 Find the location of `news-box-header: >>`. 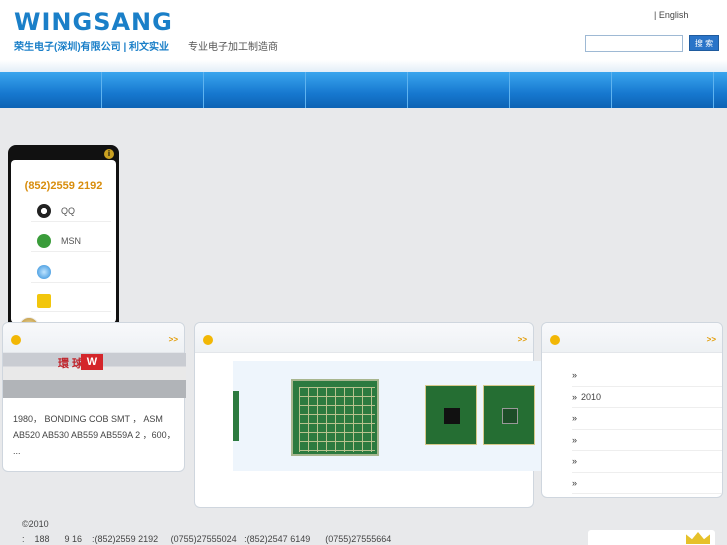

news-box-header: >> is located at coordinates (632, 338).